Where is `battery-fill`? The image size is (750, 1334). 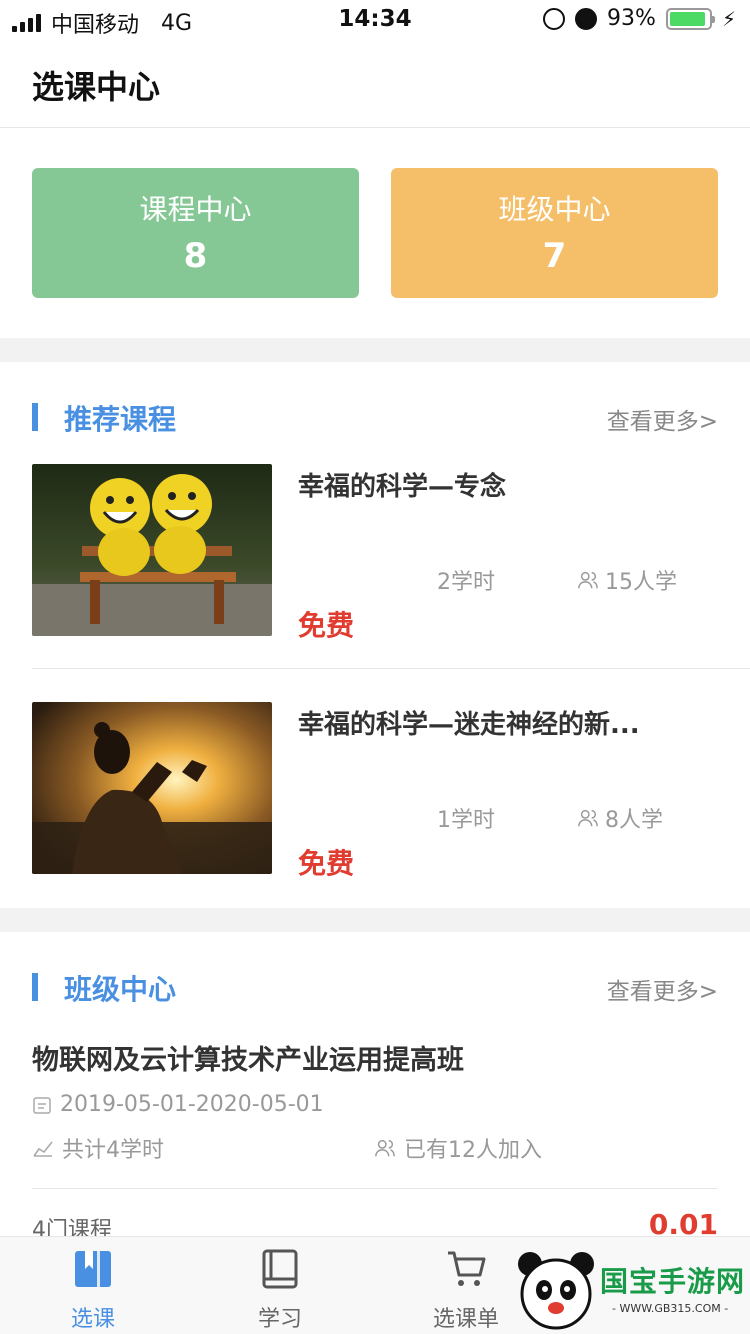
battery-fill is located at coordinates (687, 18).